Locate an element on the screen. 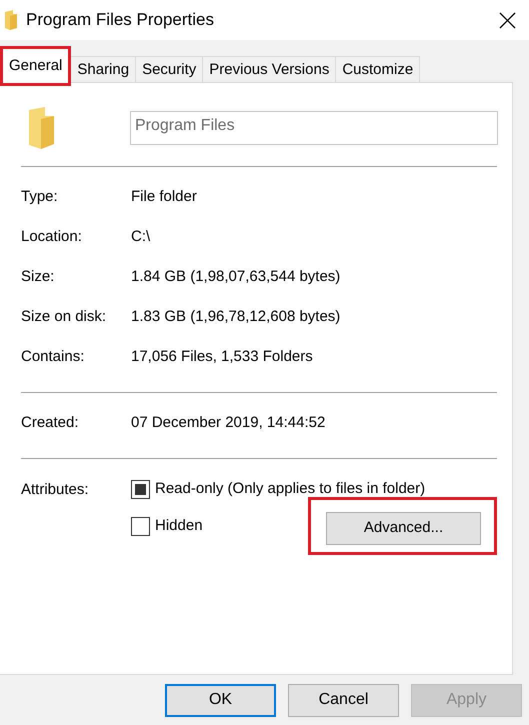 The image size is (529, 725). field-label: Contains: is located at coordinates (53, 356).